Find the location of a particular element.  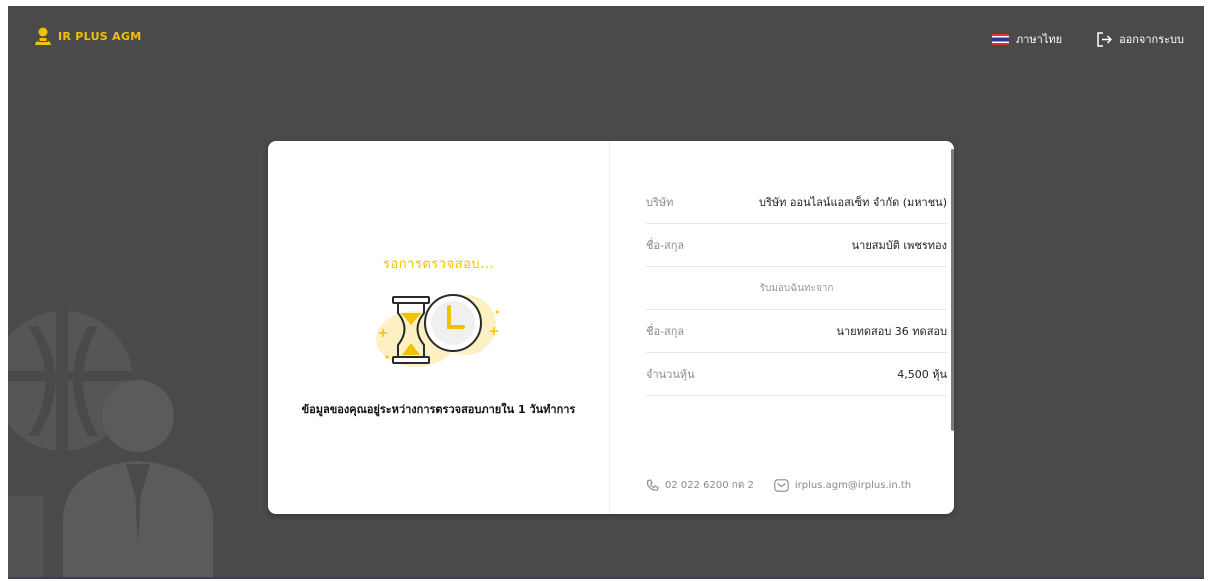

proxy-heading-row: รับมอบฉันทะจาก is located at coordinates (796, 288).